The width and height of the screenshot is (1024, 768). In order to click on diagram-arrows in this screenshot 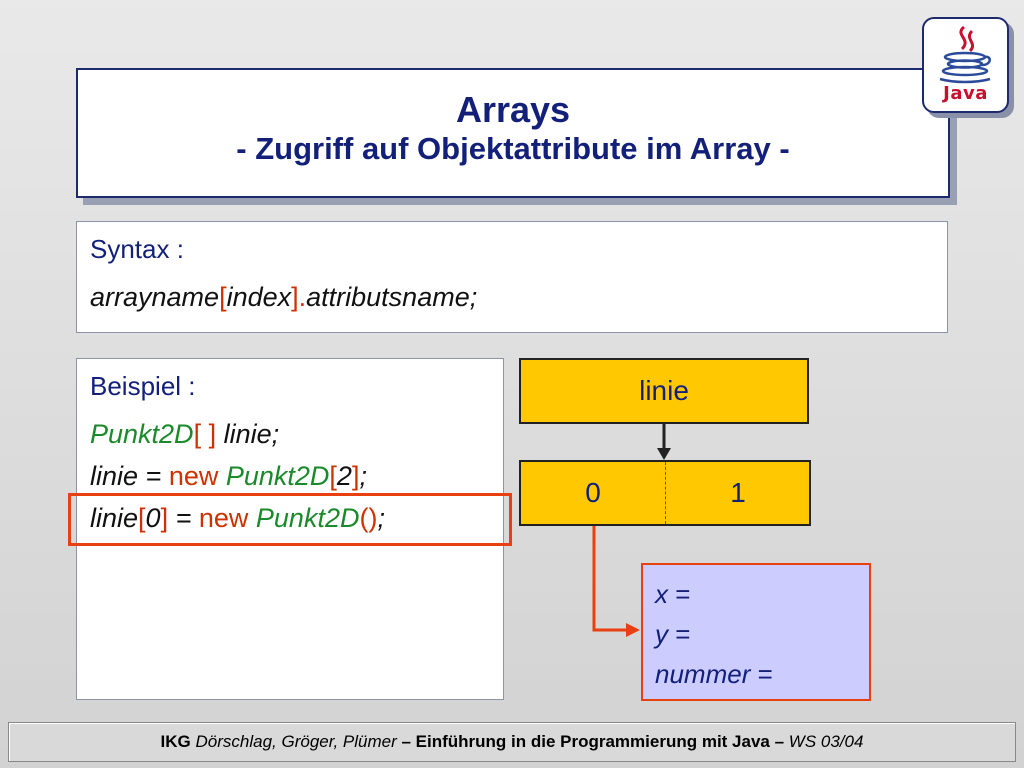, I will do `click(631, 530)`.